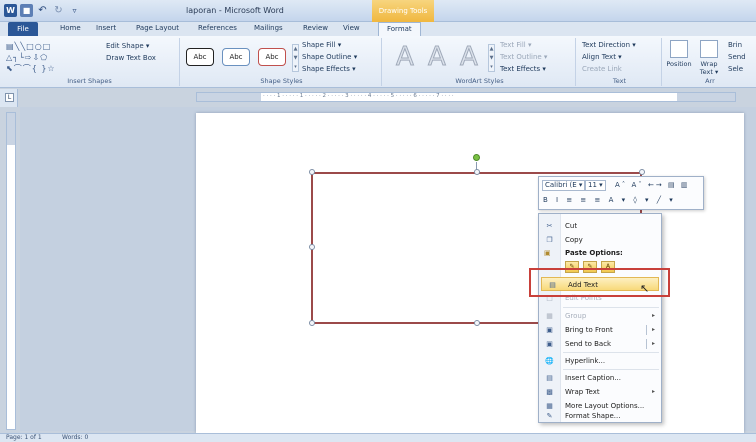 This screenshot has height=442, width=756. What do you see at coordinates (24, 437) in the screenshot?
I see `page-count-status: Page: 1 of 1` at bounding box center [24, 437].